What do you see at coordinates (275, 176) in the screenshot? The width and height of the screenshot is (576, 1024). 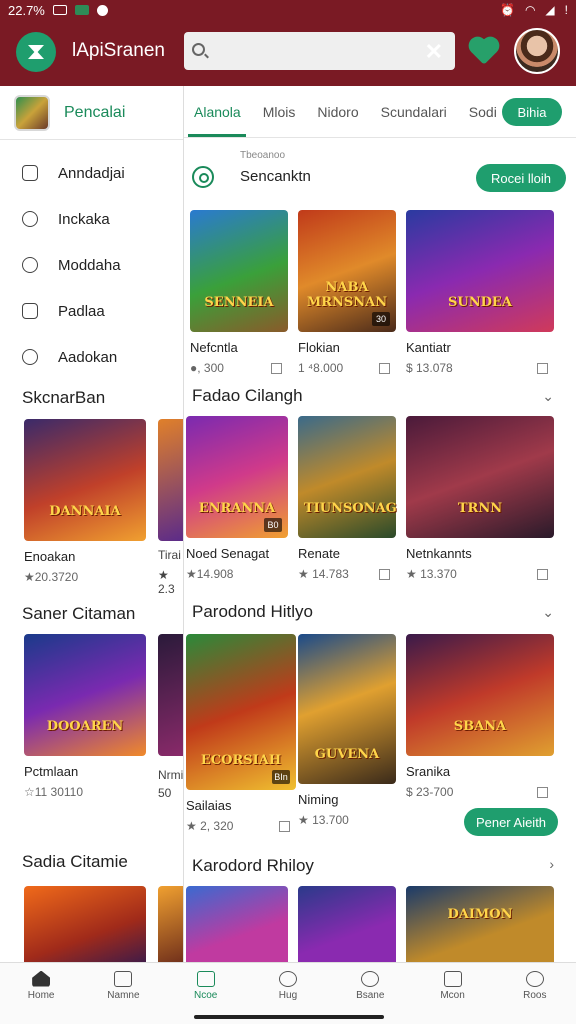 I see `search-row-label: Sencanktn` at bounding box center [275, 176].